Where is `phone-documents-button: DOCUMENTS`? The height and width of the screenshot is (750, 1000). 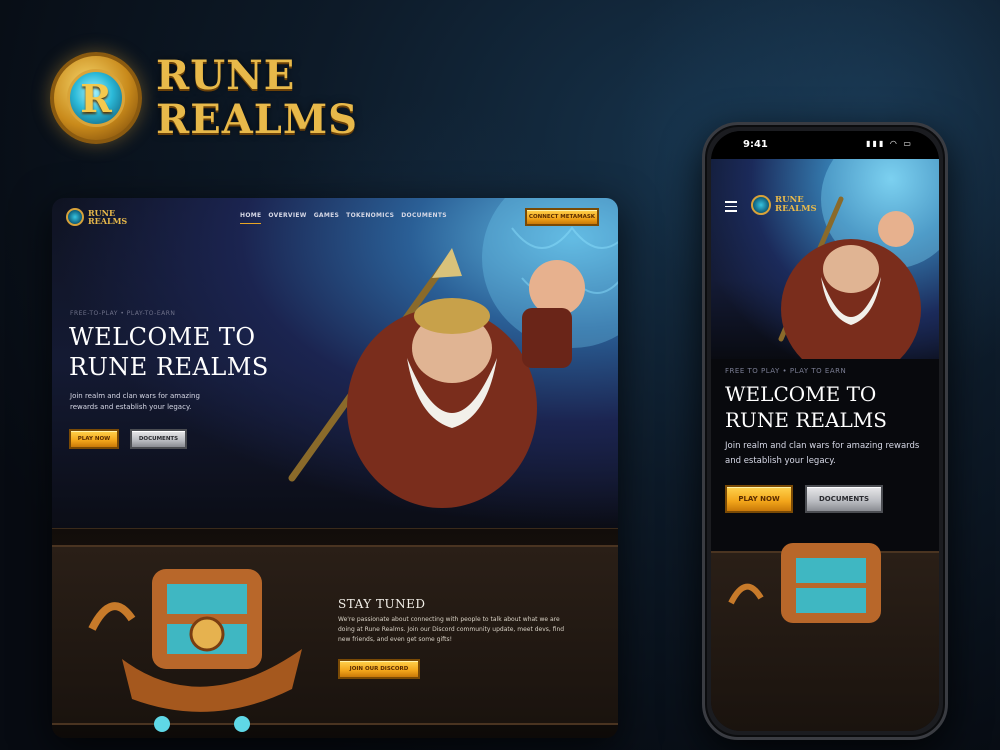 phone-documents-button: DOCUMENTS is located at coordinates (844, 499).